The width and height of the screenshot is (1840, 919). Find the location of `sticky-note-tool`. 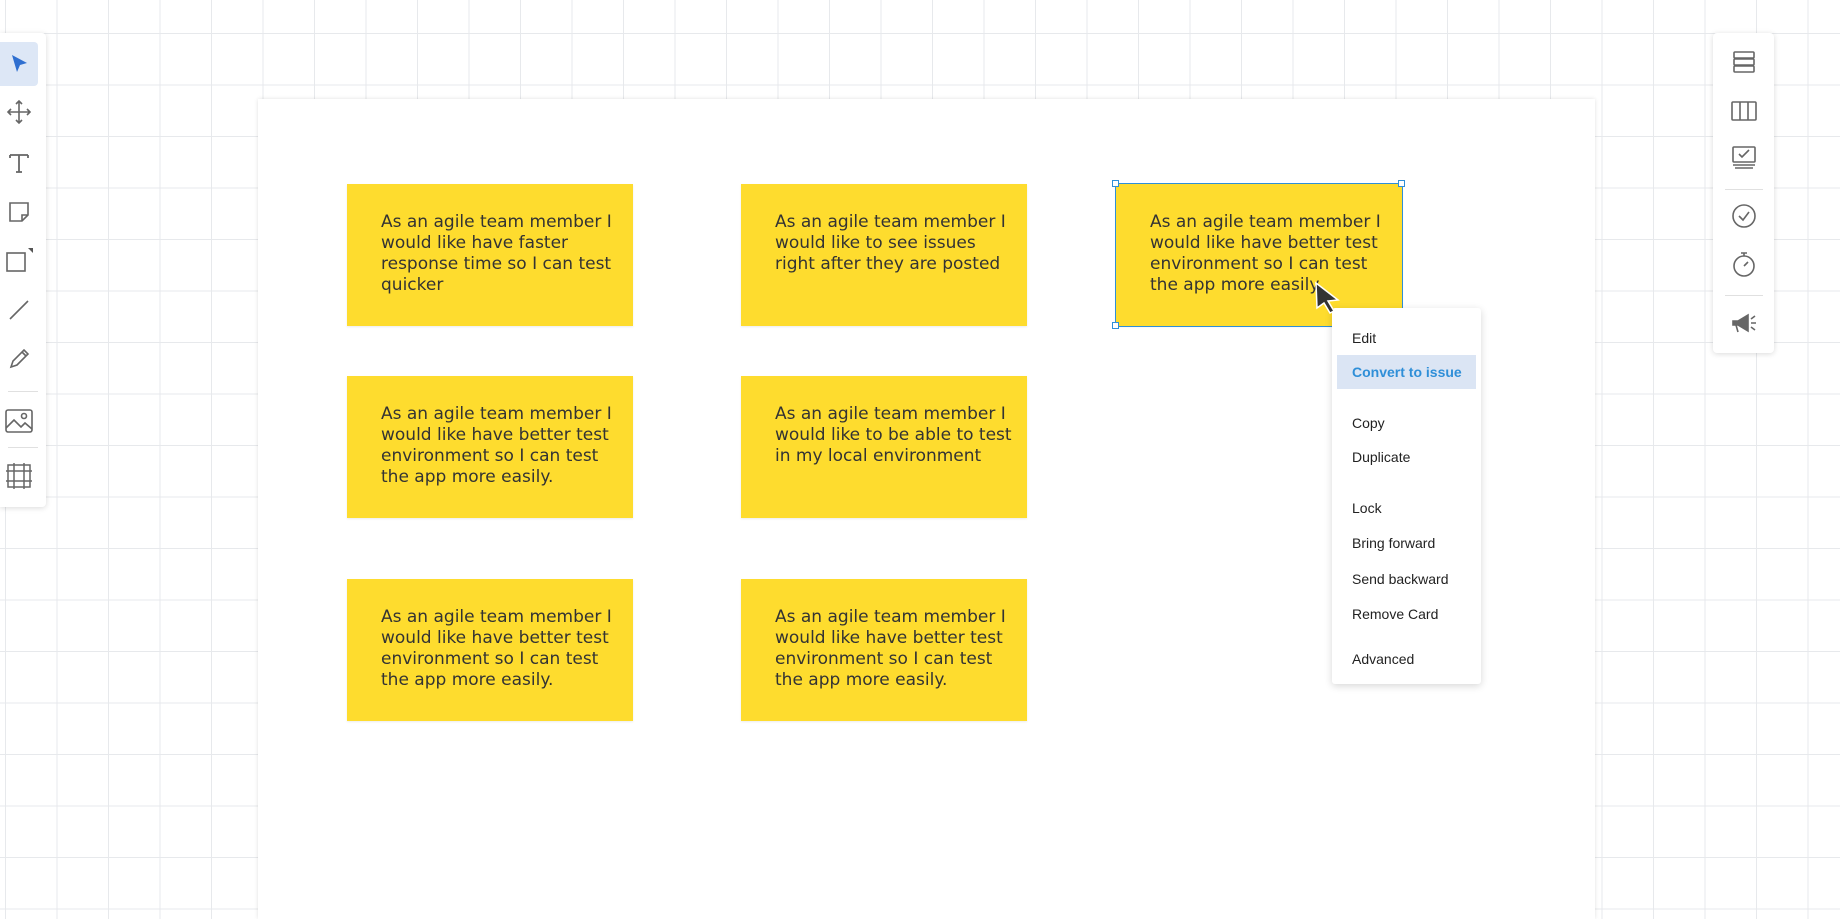

sticky-note-tool is located at coordinates (19, 212).